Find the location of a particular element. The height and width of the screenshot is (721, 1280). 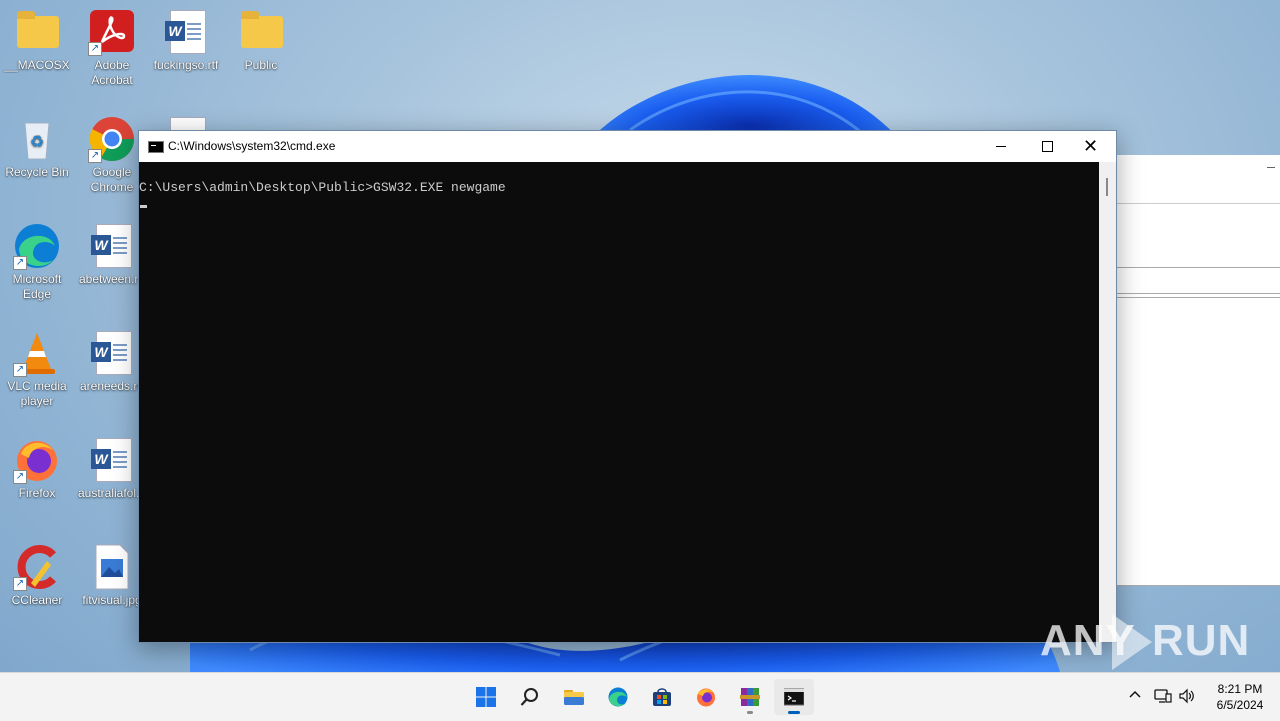

close-button: ✕ is located at coordinates (1093, 146).